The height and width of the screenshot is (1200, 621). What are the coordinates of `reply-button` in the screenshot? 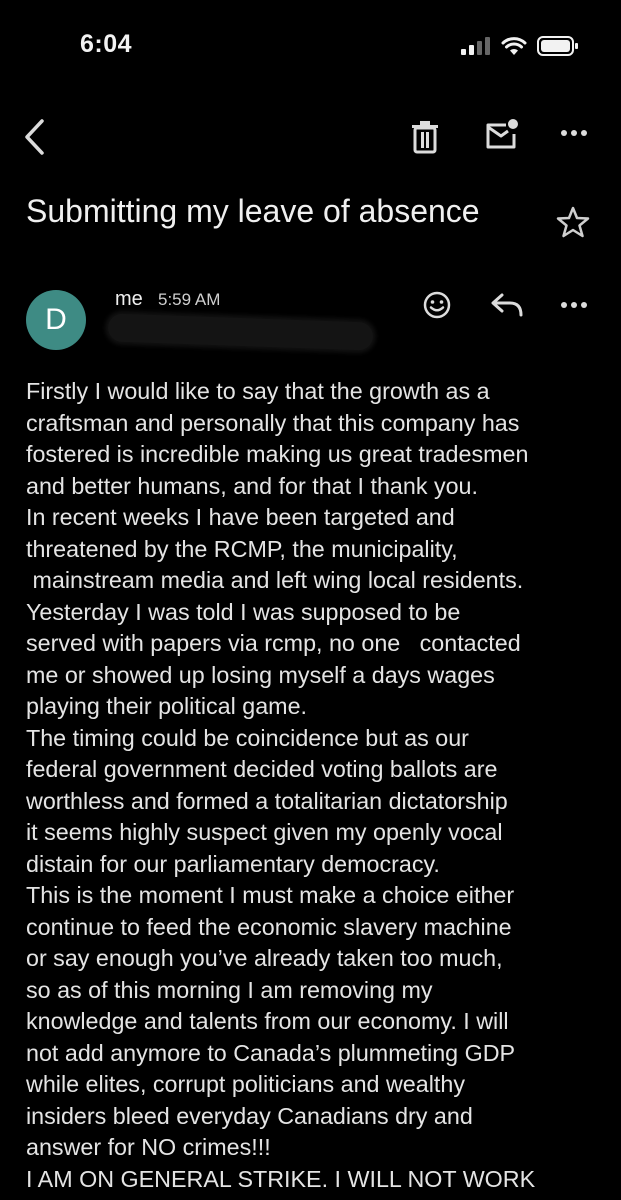 It's located at (507, 305).